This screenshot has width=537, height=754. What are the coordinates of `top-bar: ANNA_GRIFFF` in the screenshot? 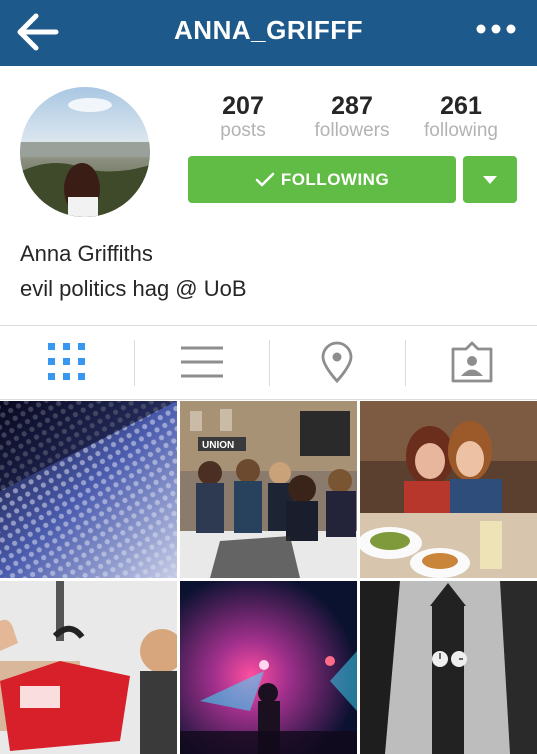 It's located at (268, 33).